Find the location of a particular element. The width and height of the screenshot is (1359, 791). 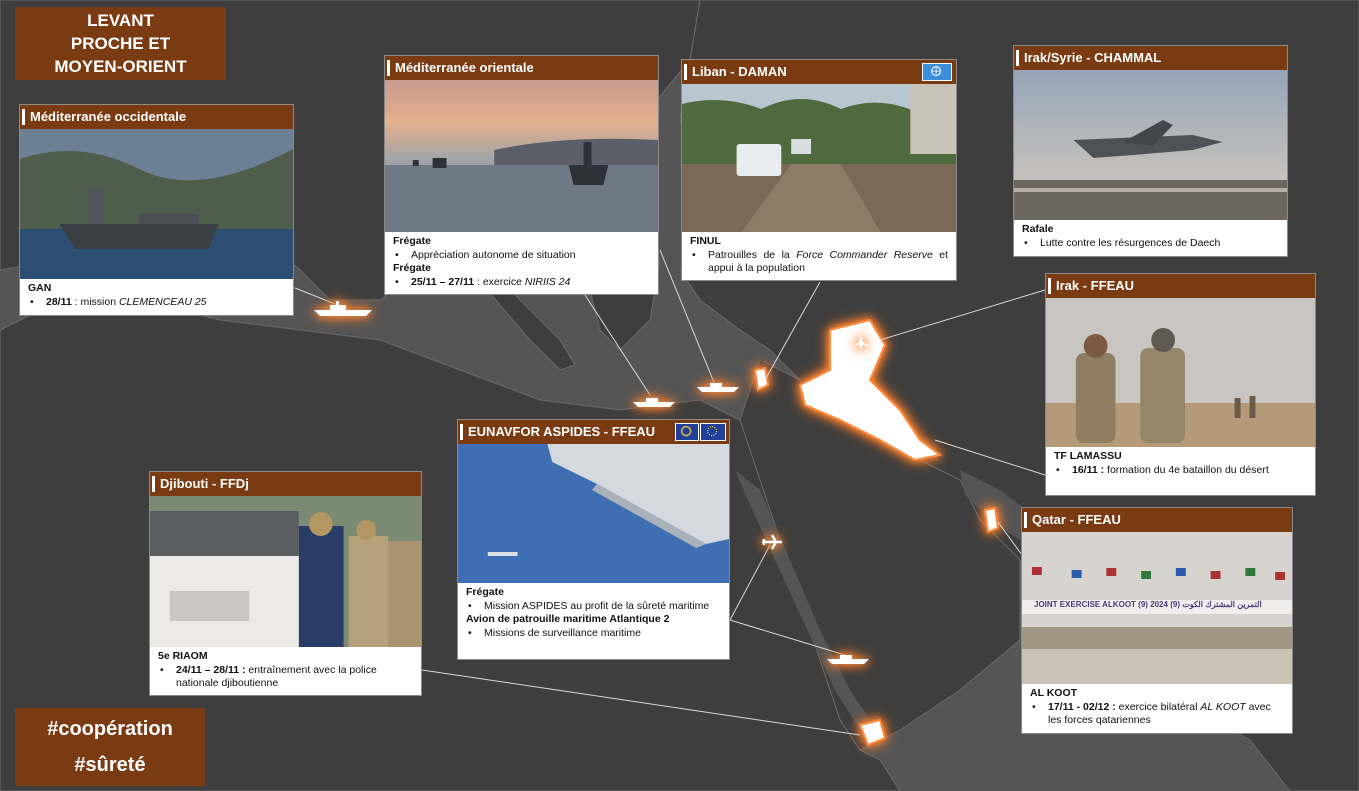

text-exercice-bilateral: exercice bilatéral is located at coordinates (1158, 706).